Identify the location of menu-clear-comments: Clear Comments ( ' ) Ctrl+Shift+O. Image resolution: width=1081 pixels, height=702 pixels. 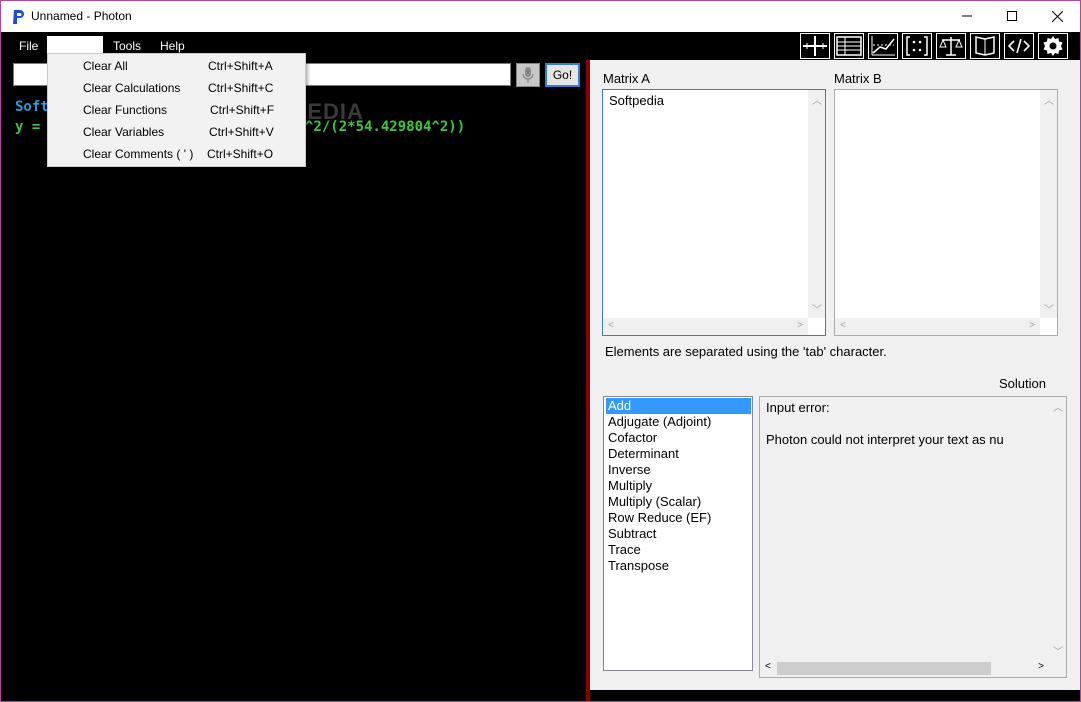
(176, 154).